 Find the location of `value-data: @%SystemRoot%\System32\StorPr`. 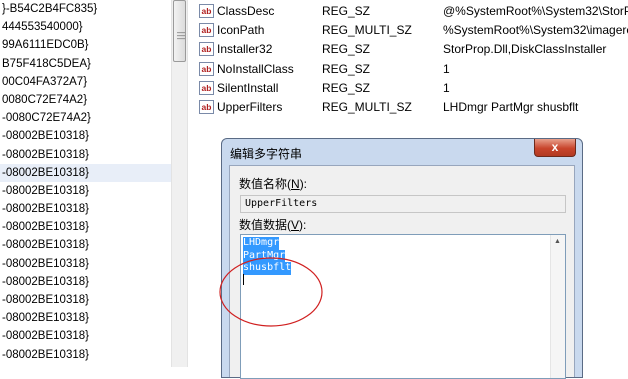

value-data: @%SystemRoot%\System32\StorPr is located at coordinates (535, 11).